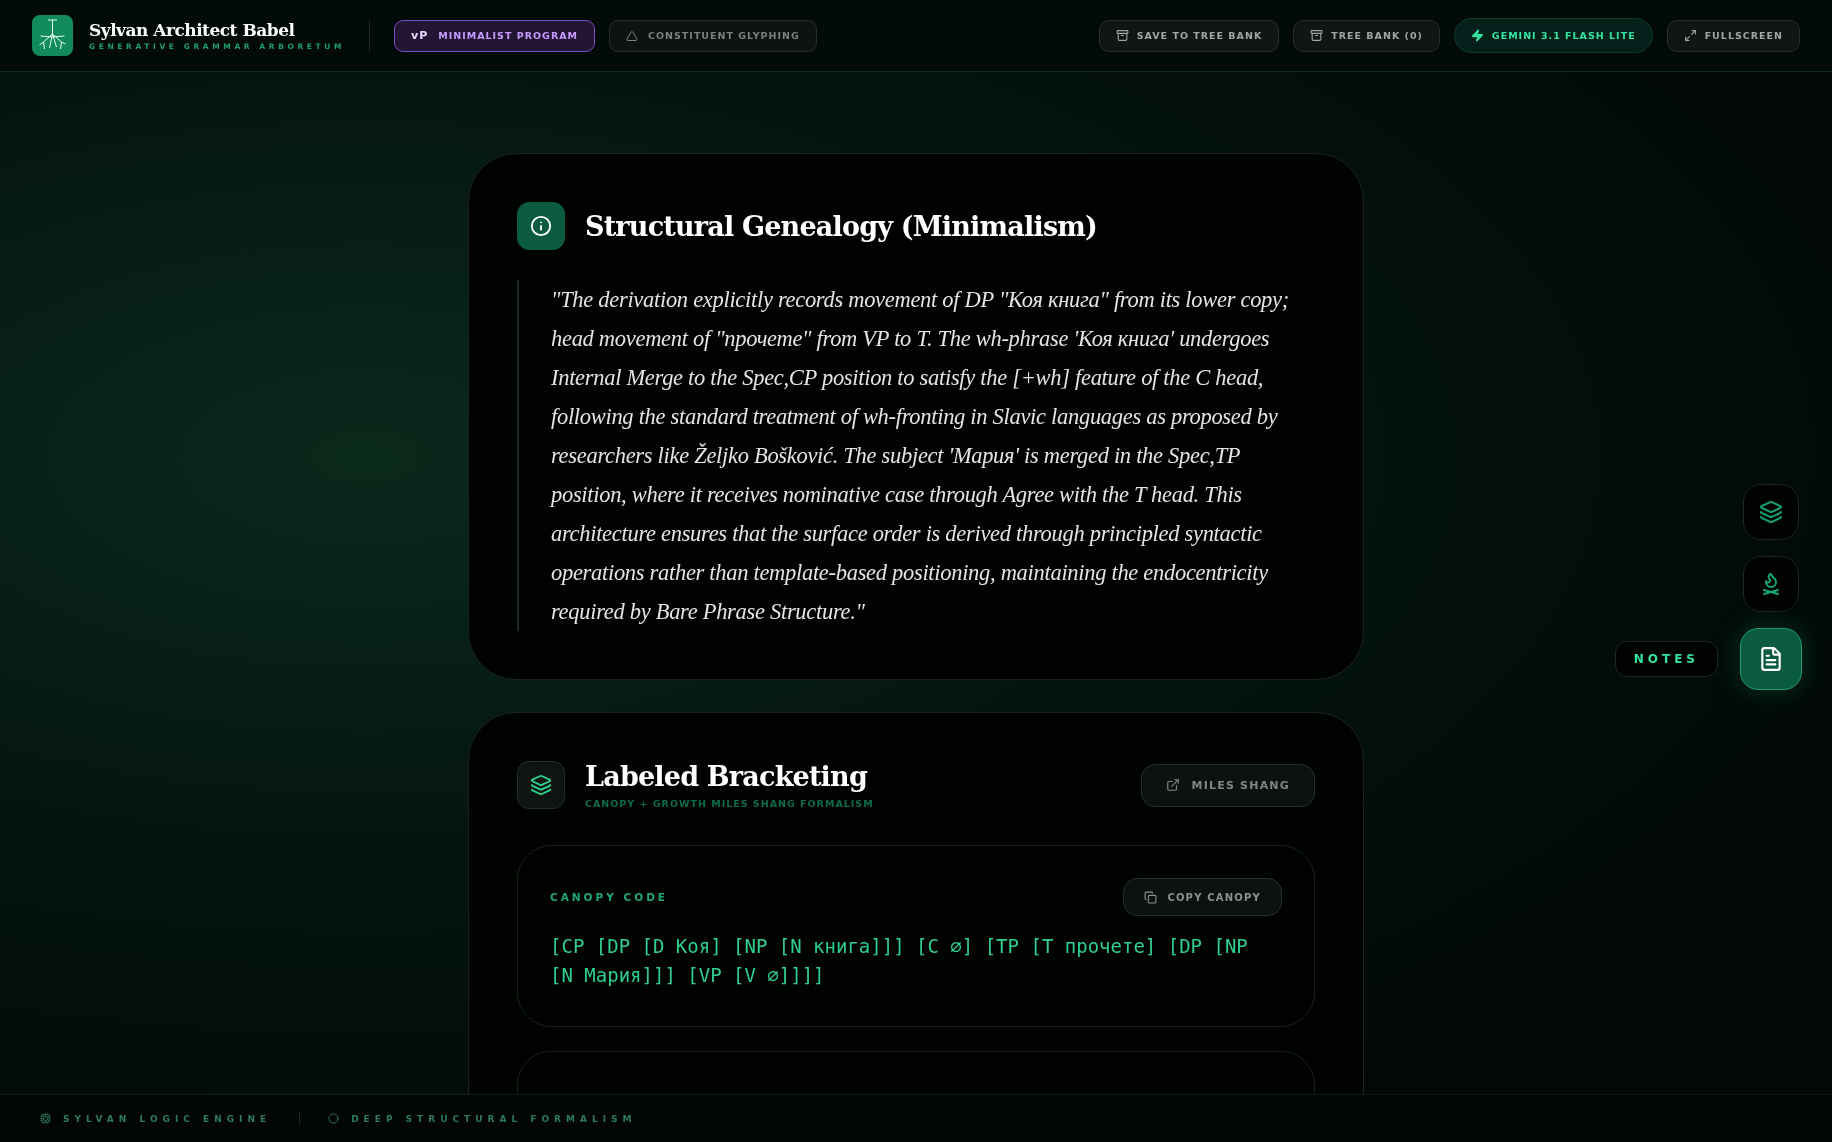 The height and width of the screenshot is (1142, 1832). I want to click on copy-icon, so click(1151, 897).